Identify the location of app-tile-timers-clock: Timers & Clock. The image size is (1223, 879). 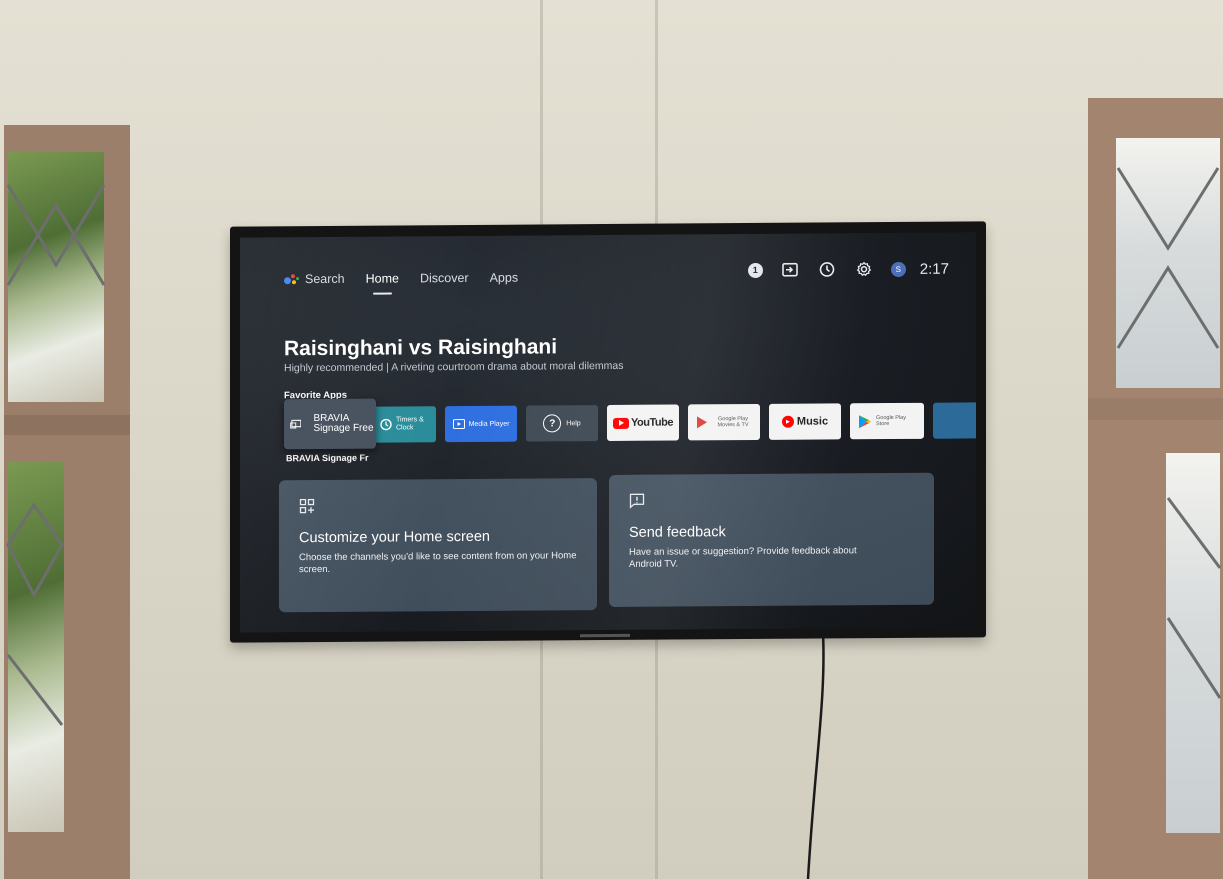
(402, 424).